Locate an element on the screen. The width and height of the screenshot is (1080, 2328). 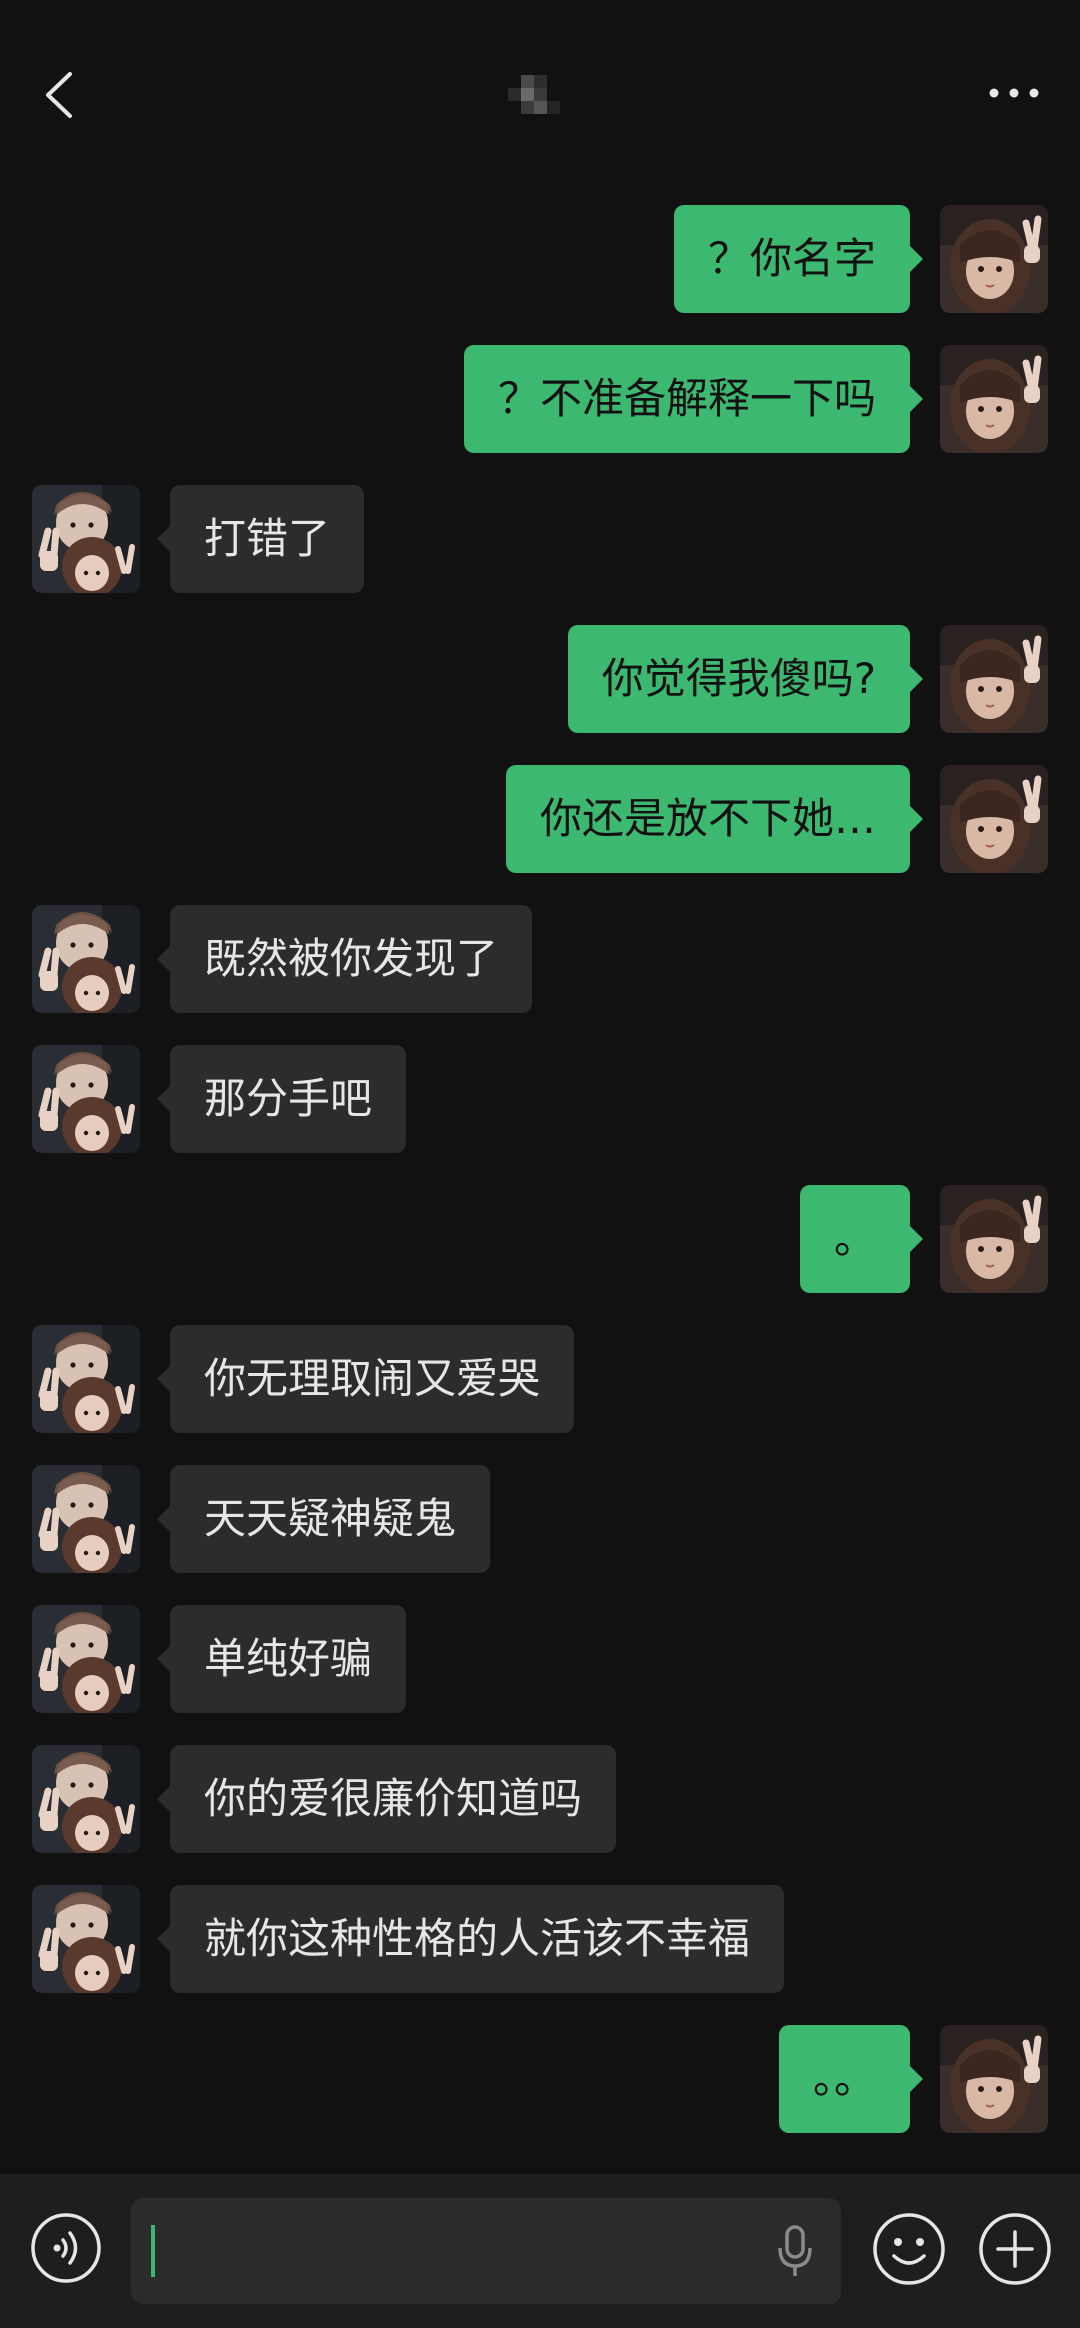
incoming-message: 打错了 is located at coordinates (540, 539).